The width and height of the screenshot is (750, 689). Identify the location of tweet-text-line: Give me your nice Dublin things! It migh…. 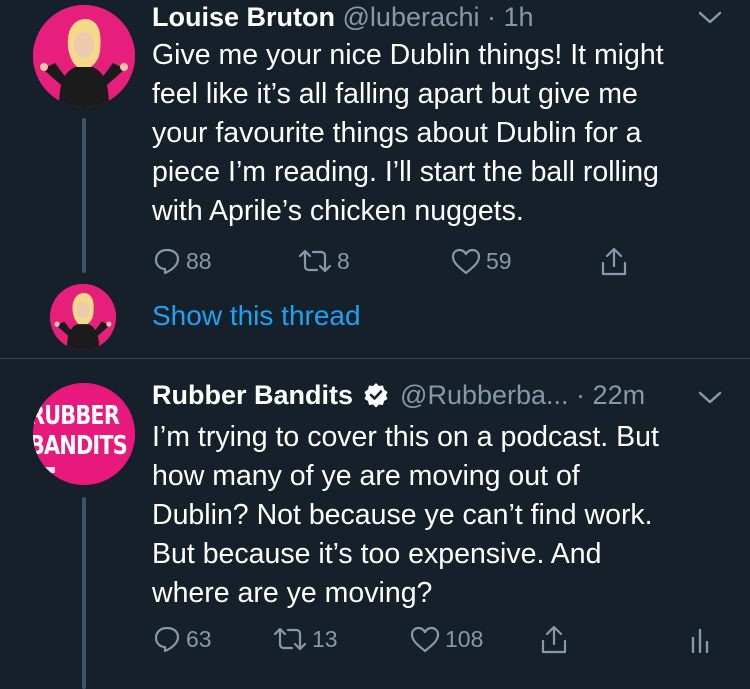
(408, 55).